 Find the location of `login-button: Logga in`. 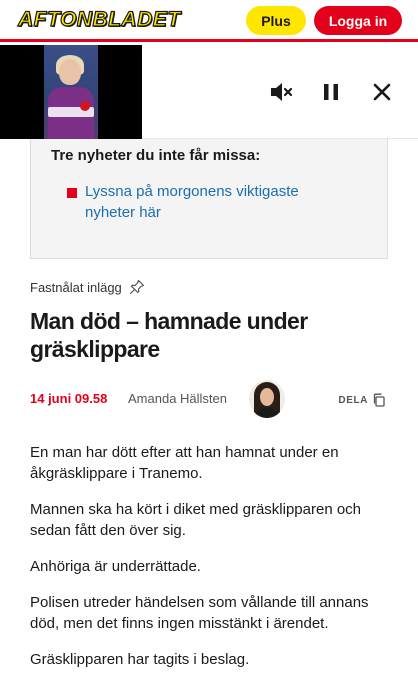

login-button: Logga in is located at coordinates (358, 20).